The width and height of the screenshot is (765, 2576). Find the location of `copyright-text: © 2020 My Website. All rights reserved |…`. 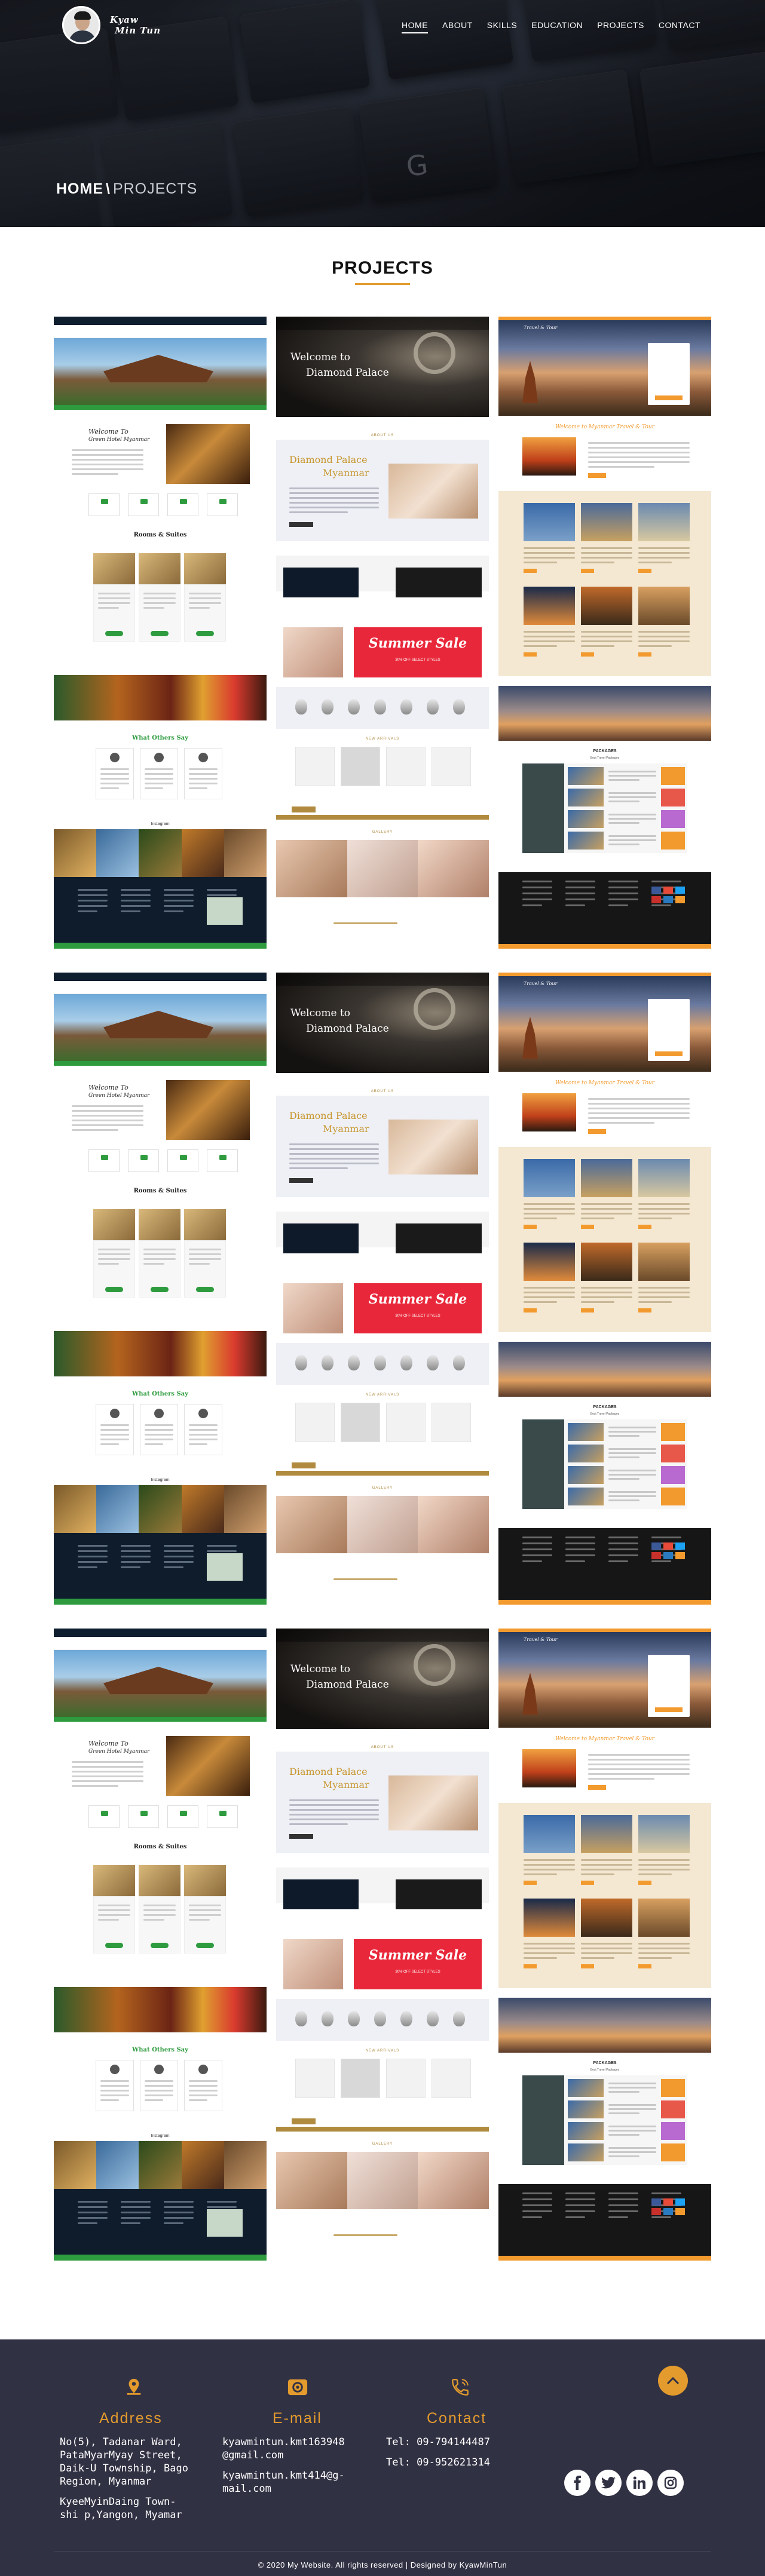

copyright-text: © 2020 My Website. All rights reserved |… is located at coordinates (382, 2564).